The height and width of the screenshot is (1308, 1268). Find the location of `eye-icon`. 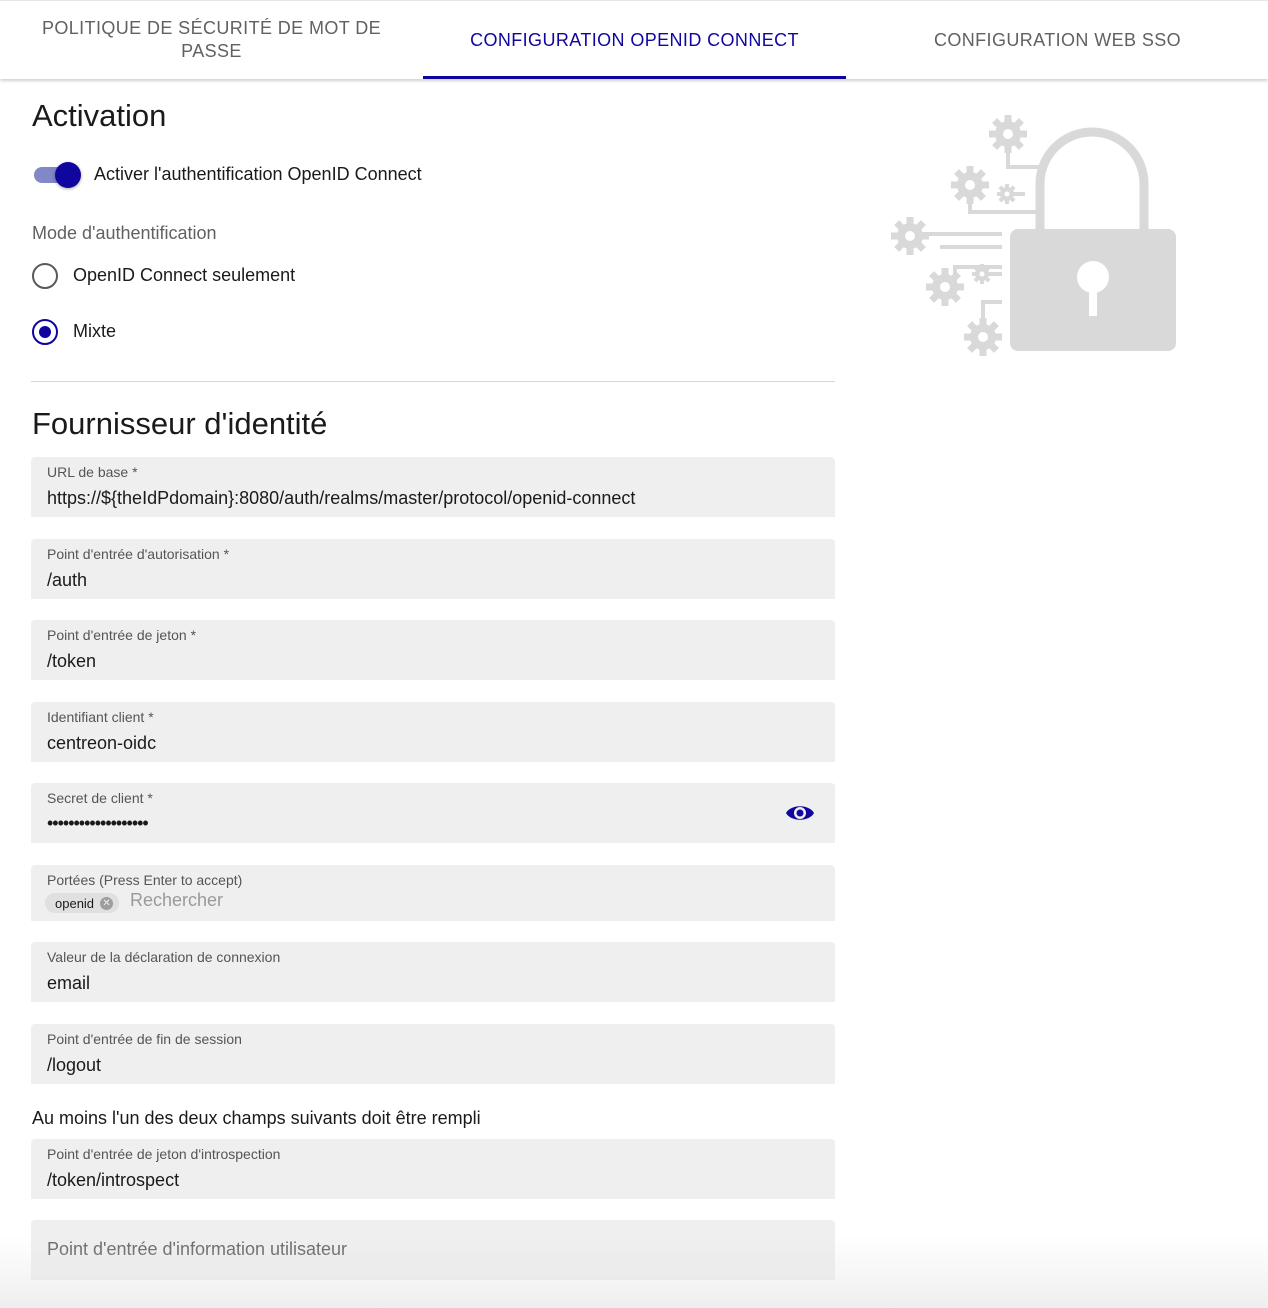

eye-icon is located at coordinates (800, 813).